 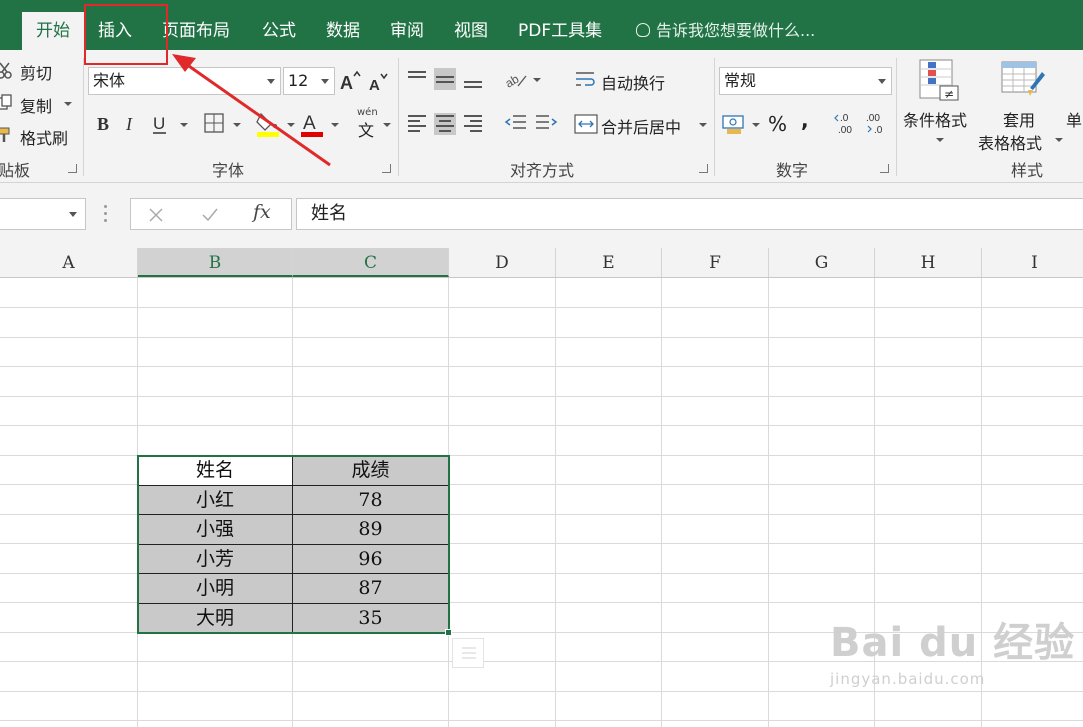 What do you see at coordinates (609, 262) in the screenshot?
I see `column-header-e: E` at bounding box center [609, 262].